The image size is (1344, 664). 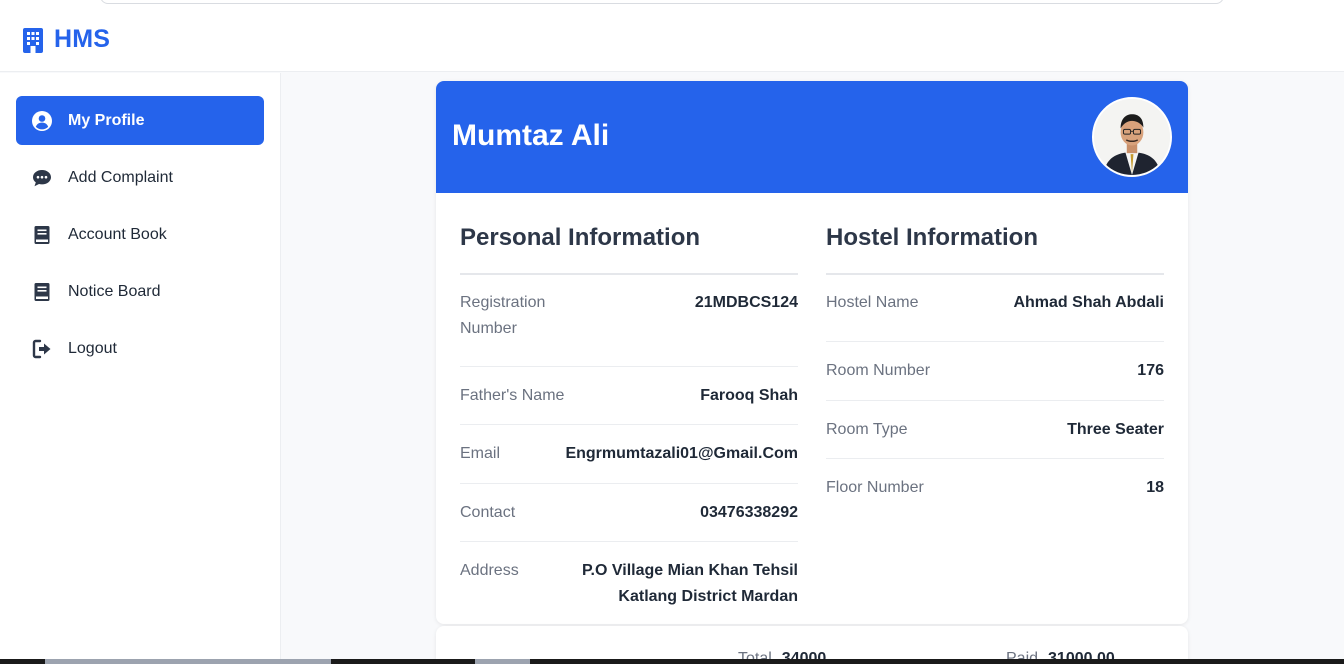 I want to click on info-row: Registration Number 21MDBCS124, so click(x=629, y=321).